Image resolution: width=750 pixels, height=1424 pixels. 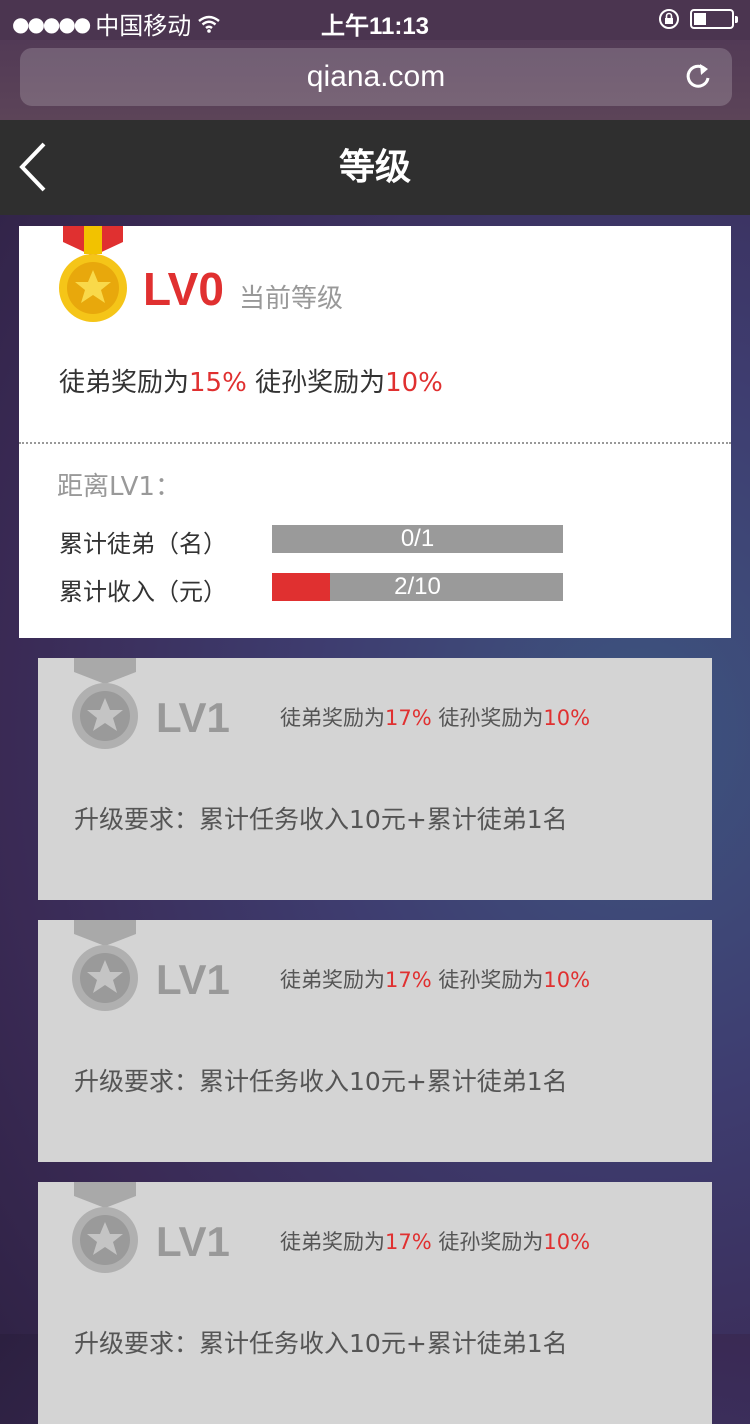 I want to click on browser-chrome: qiana.com, so click(x=375, y=80).